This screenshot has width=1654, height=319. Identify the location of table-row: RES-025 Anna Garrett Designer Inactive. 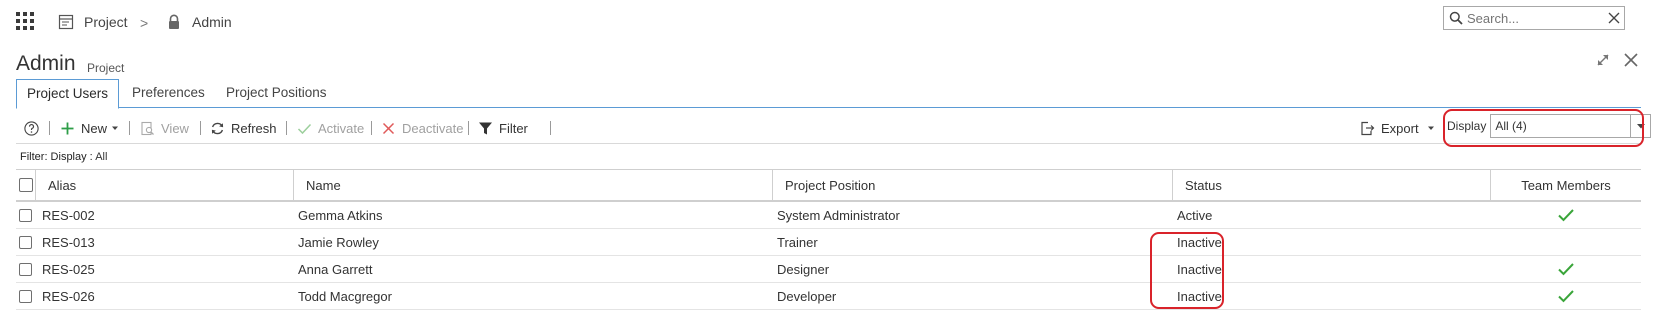
(828, 269).